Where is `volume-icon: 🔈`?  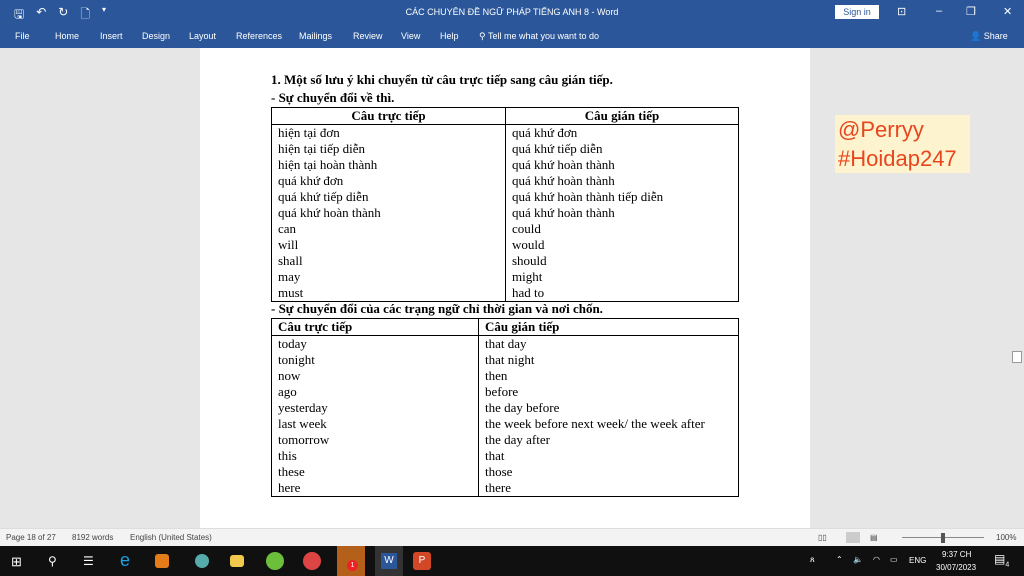 volume-icon: 🔈 is located at coordinates (858, 559).